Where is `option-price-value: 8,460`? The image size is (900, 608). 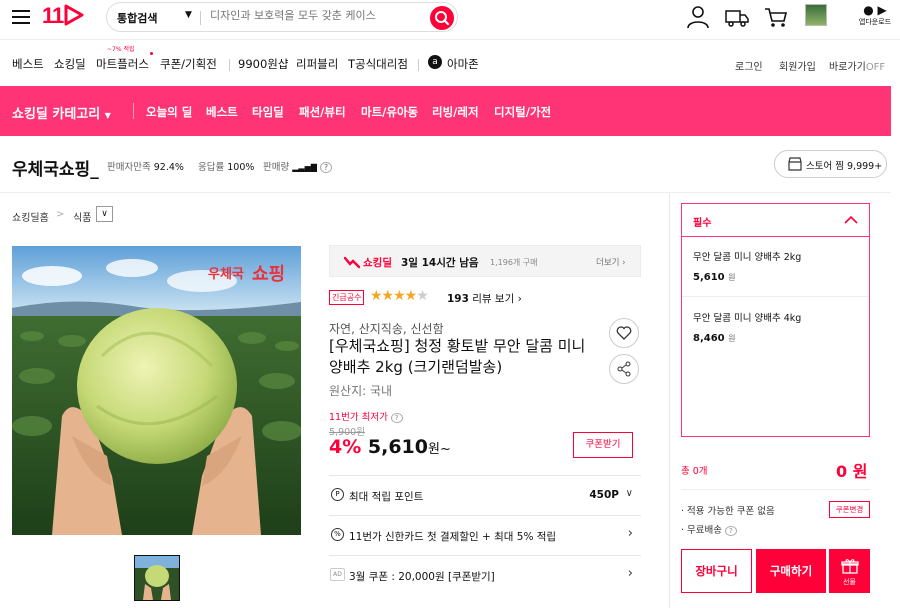 option-price-value: 8,460 is located at coordinates (709, 338).